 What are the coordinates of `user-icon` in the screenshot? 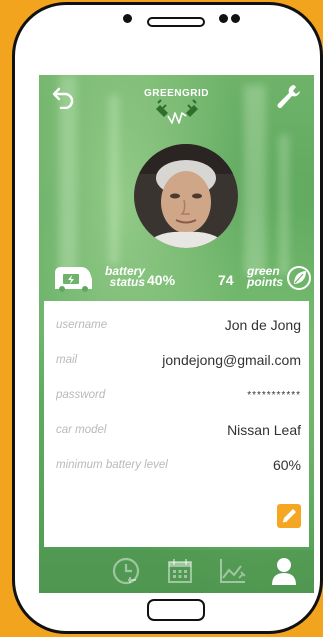 It's located at (284, 571).